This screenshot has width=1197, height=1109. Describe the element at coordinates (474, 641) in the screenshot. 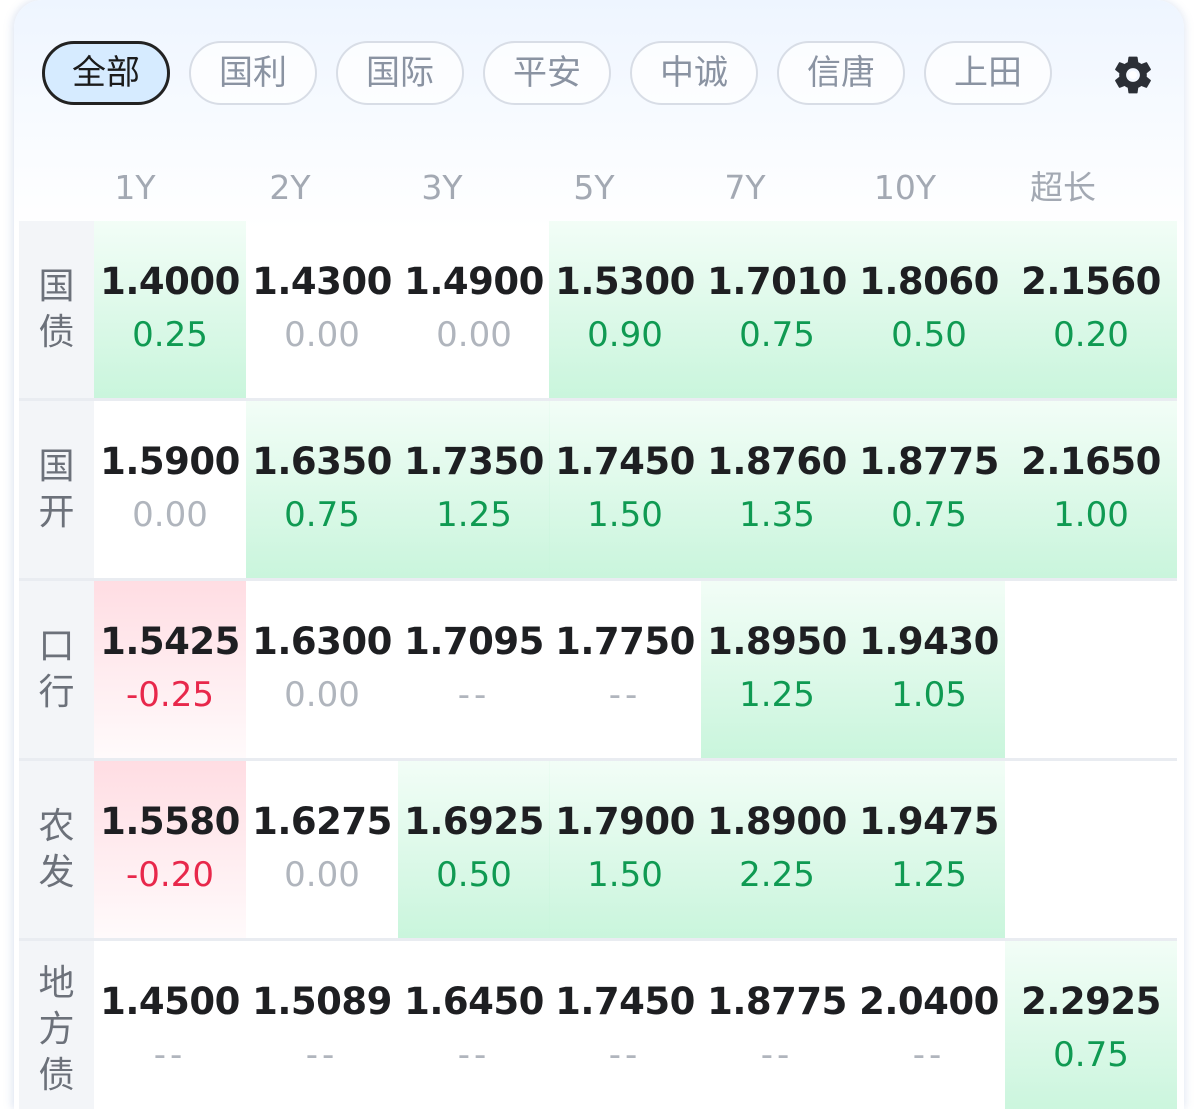

I see `rate-value: 1.7095` at that location.